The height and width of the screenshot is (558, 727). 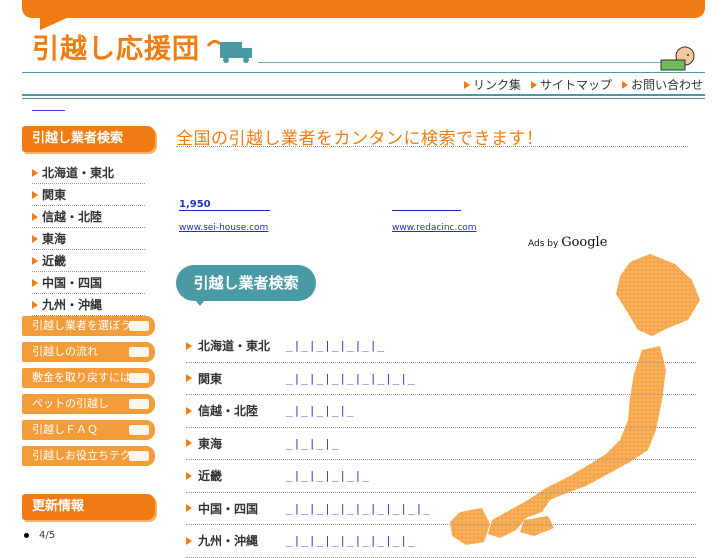 I want to click on region-name: 中国・四国, so click(x=236, y=508).